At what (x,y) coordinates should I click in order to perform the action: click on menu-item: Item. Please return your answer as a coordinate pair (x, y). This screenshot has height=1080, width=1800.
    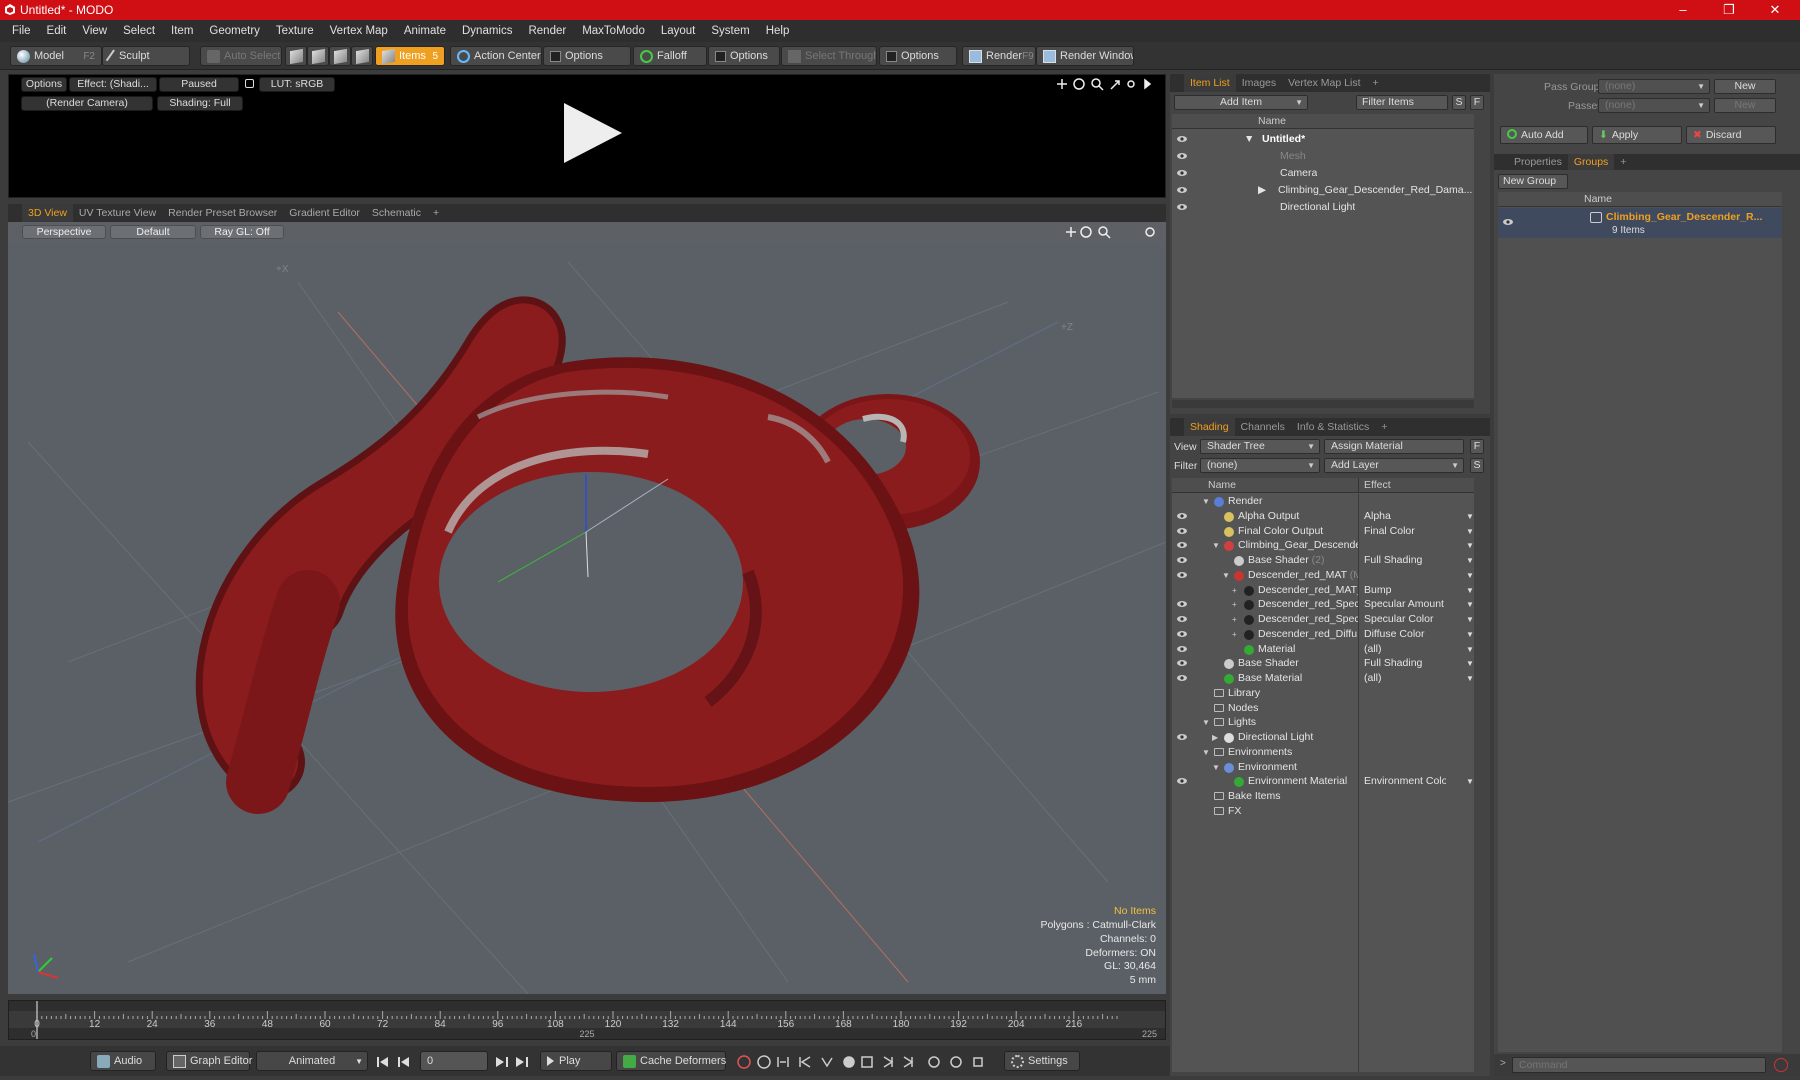
    Looking at the image, I should click on (182, 31).